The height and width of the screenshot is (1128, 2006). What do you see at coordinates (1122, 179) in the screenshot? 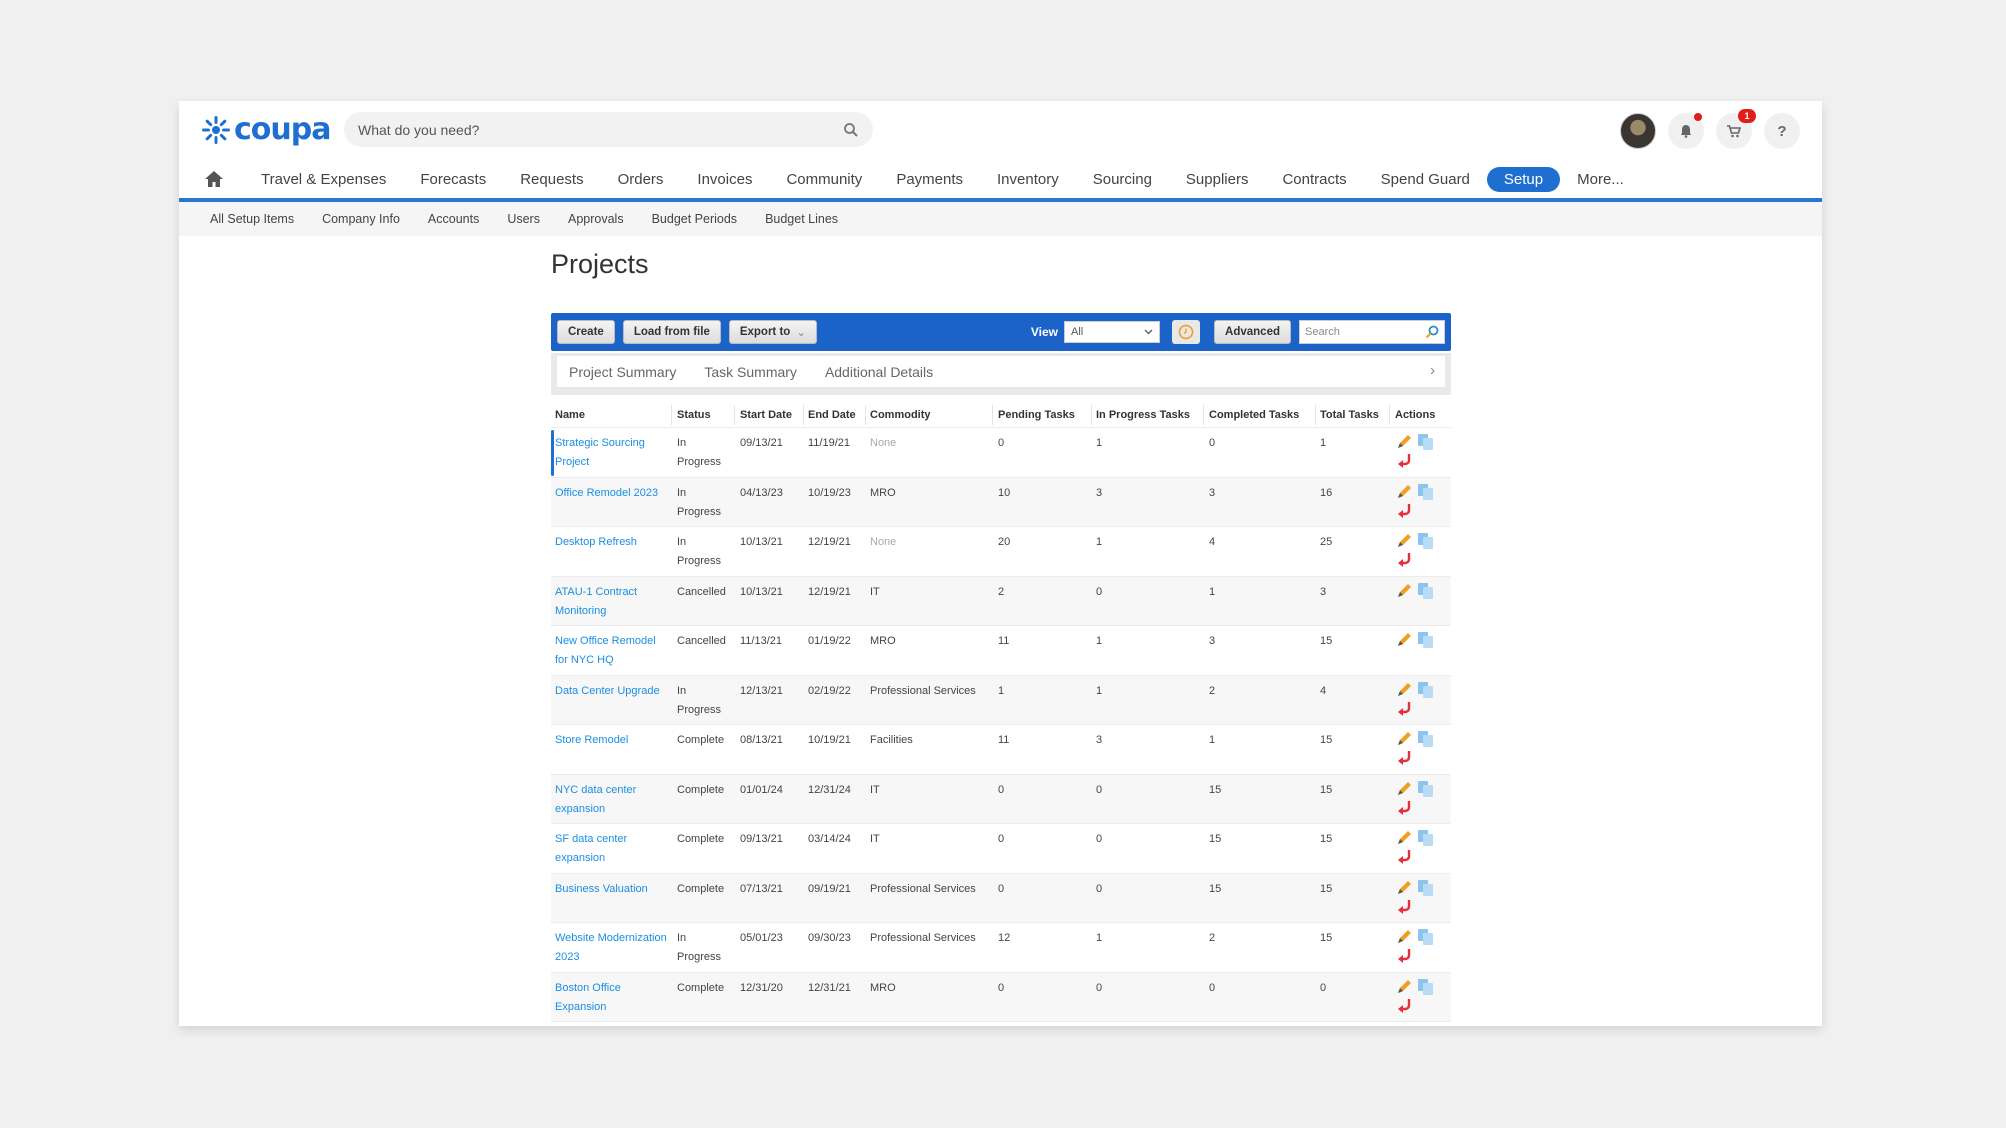
I see `nav-sourcing: Sourcing` at bounding box center [1122, 179].